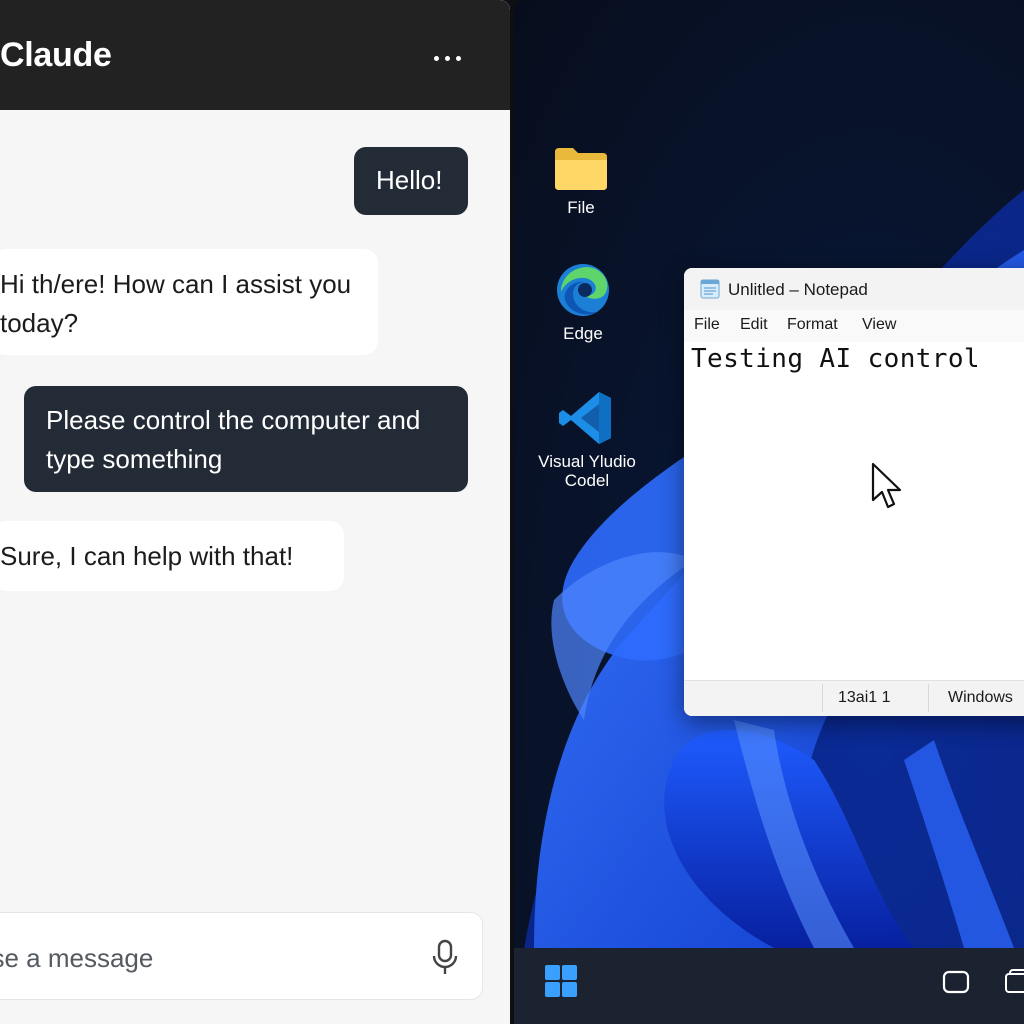  Describe the element at coordinates (445, 958) in the screenshot. I see `microphone-icon` at that location.